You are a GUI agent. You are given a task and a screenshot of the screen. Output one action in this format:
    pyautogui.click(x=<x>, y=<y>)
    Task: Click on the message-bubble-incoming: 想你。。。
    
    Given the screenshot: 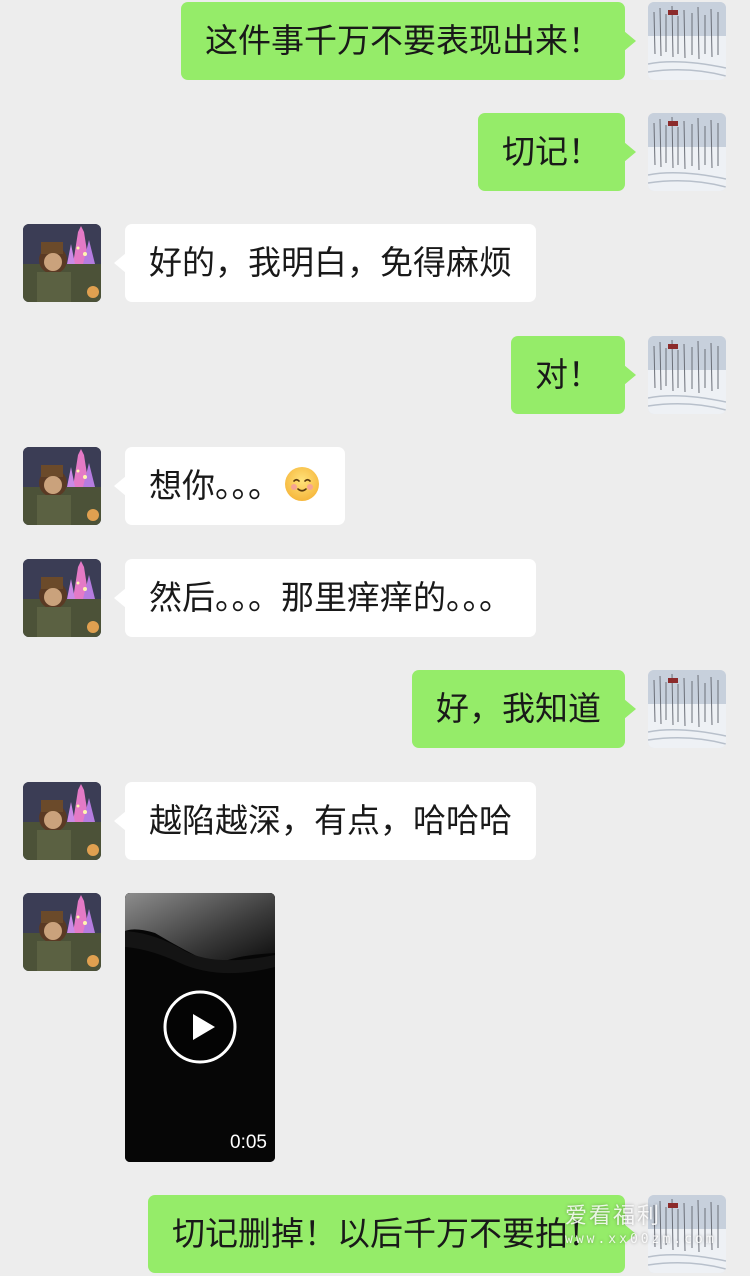 What is the action you would take?
    pyautogui.click(x=229, y=486)
    